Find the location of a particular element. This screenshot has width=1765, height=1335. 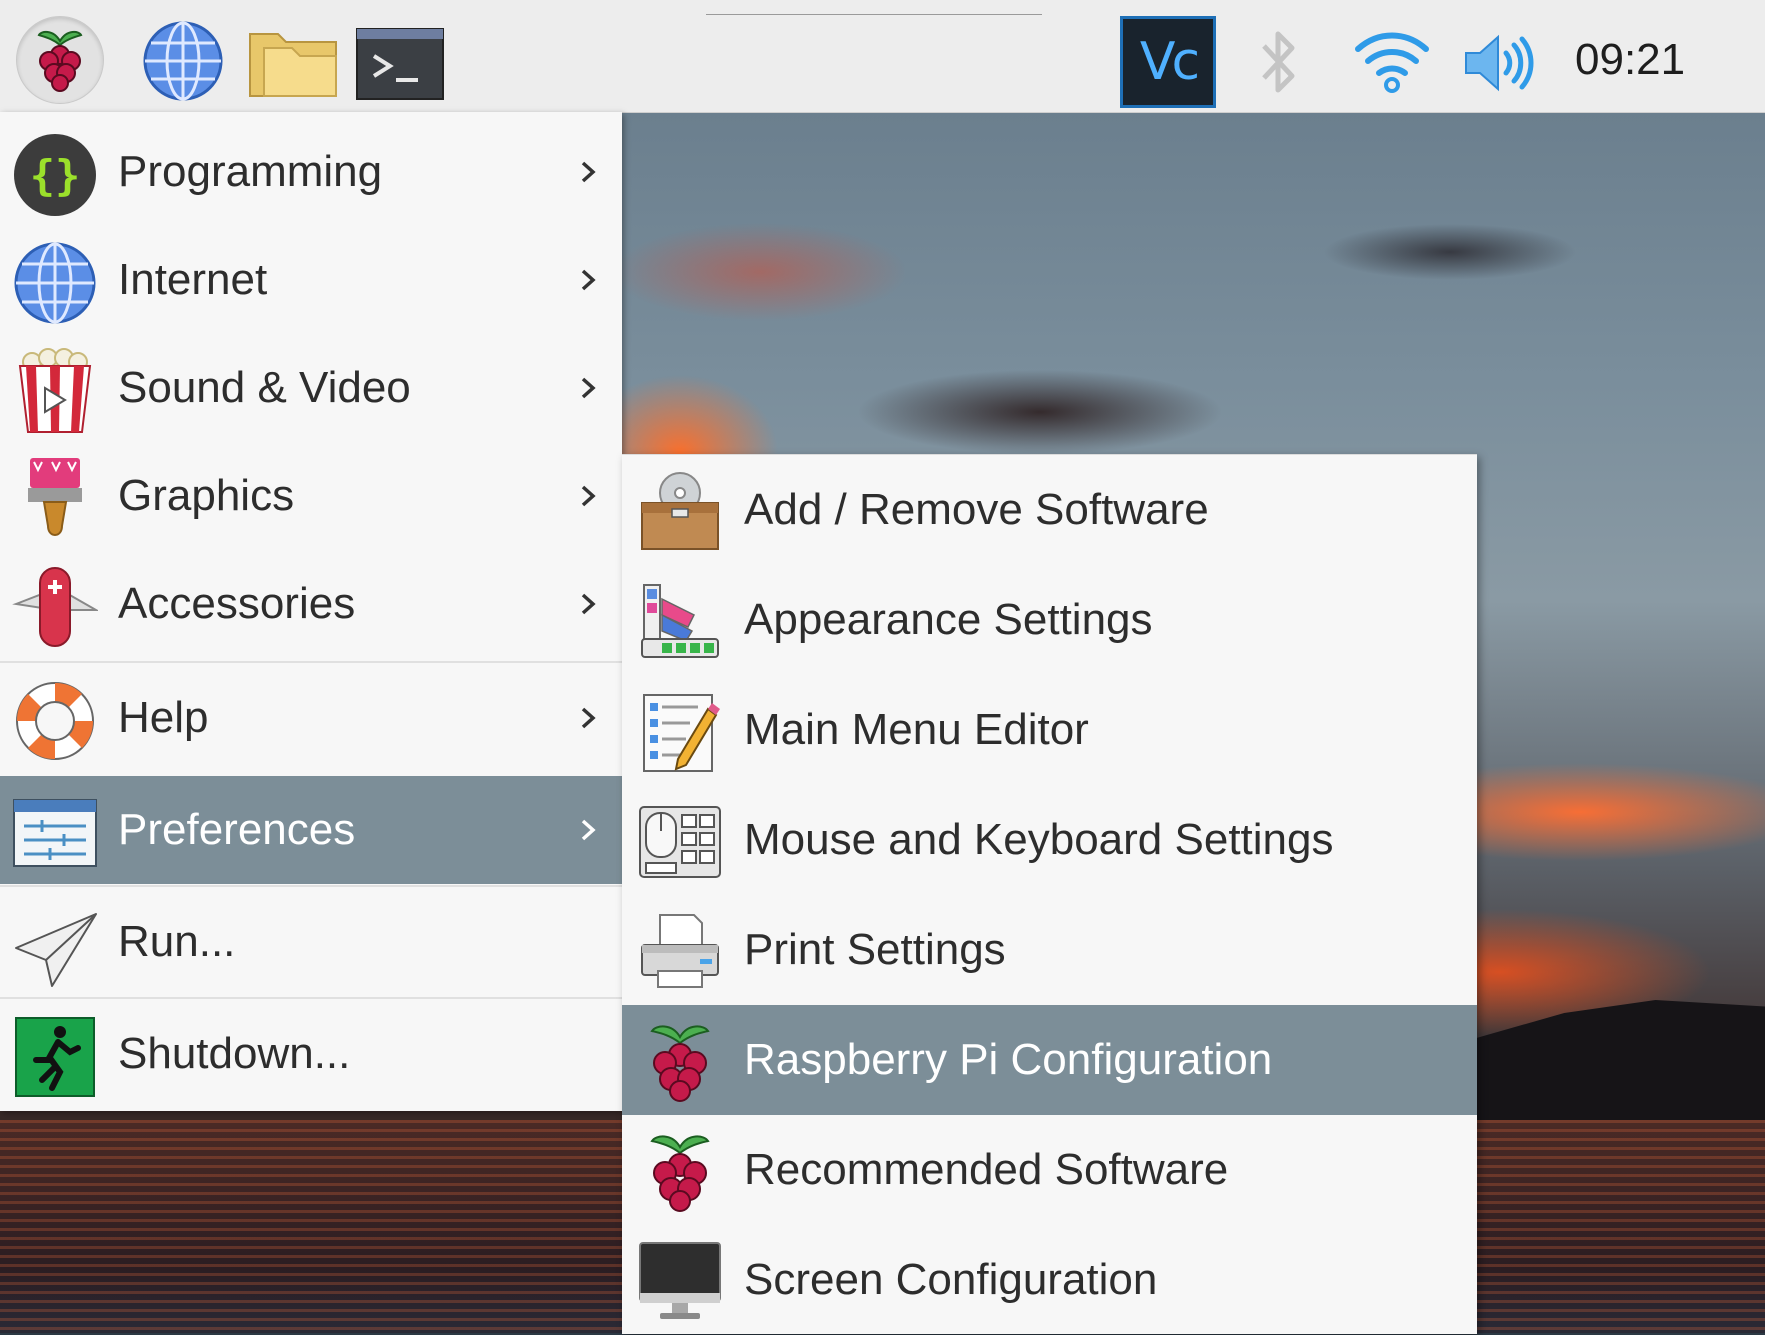

submenu-item-mouse-keyboard-settings: Mouse and Keyboard Settings is located at coordinates (1049, 840).